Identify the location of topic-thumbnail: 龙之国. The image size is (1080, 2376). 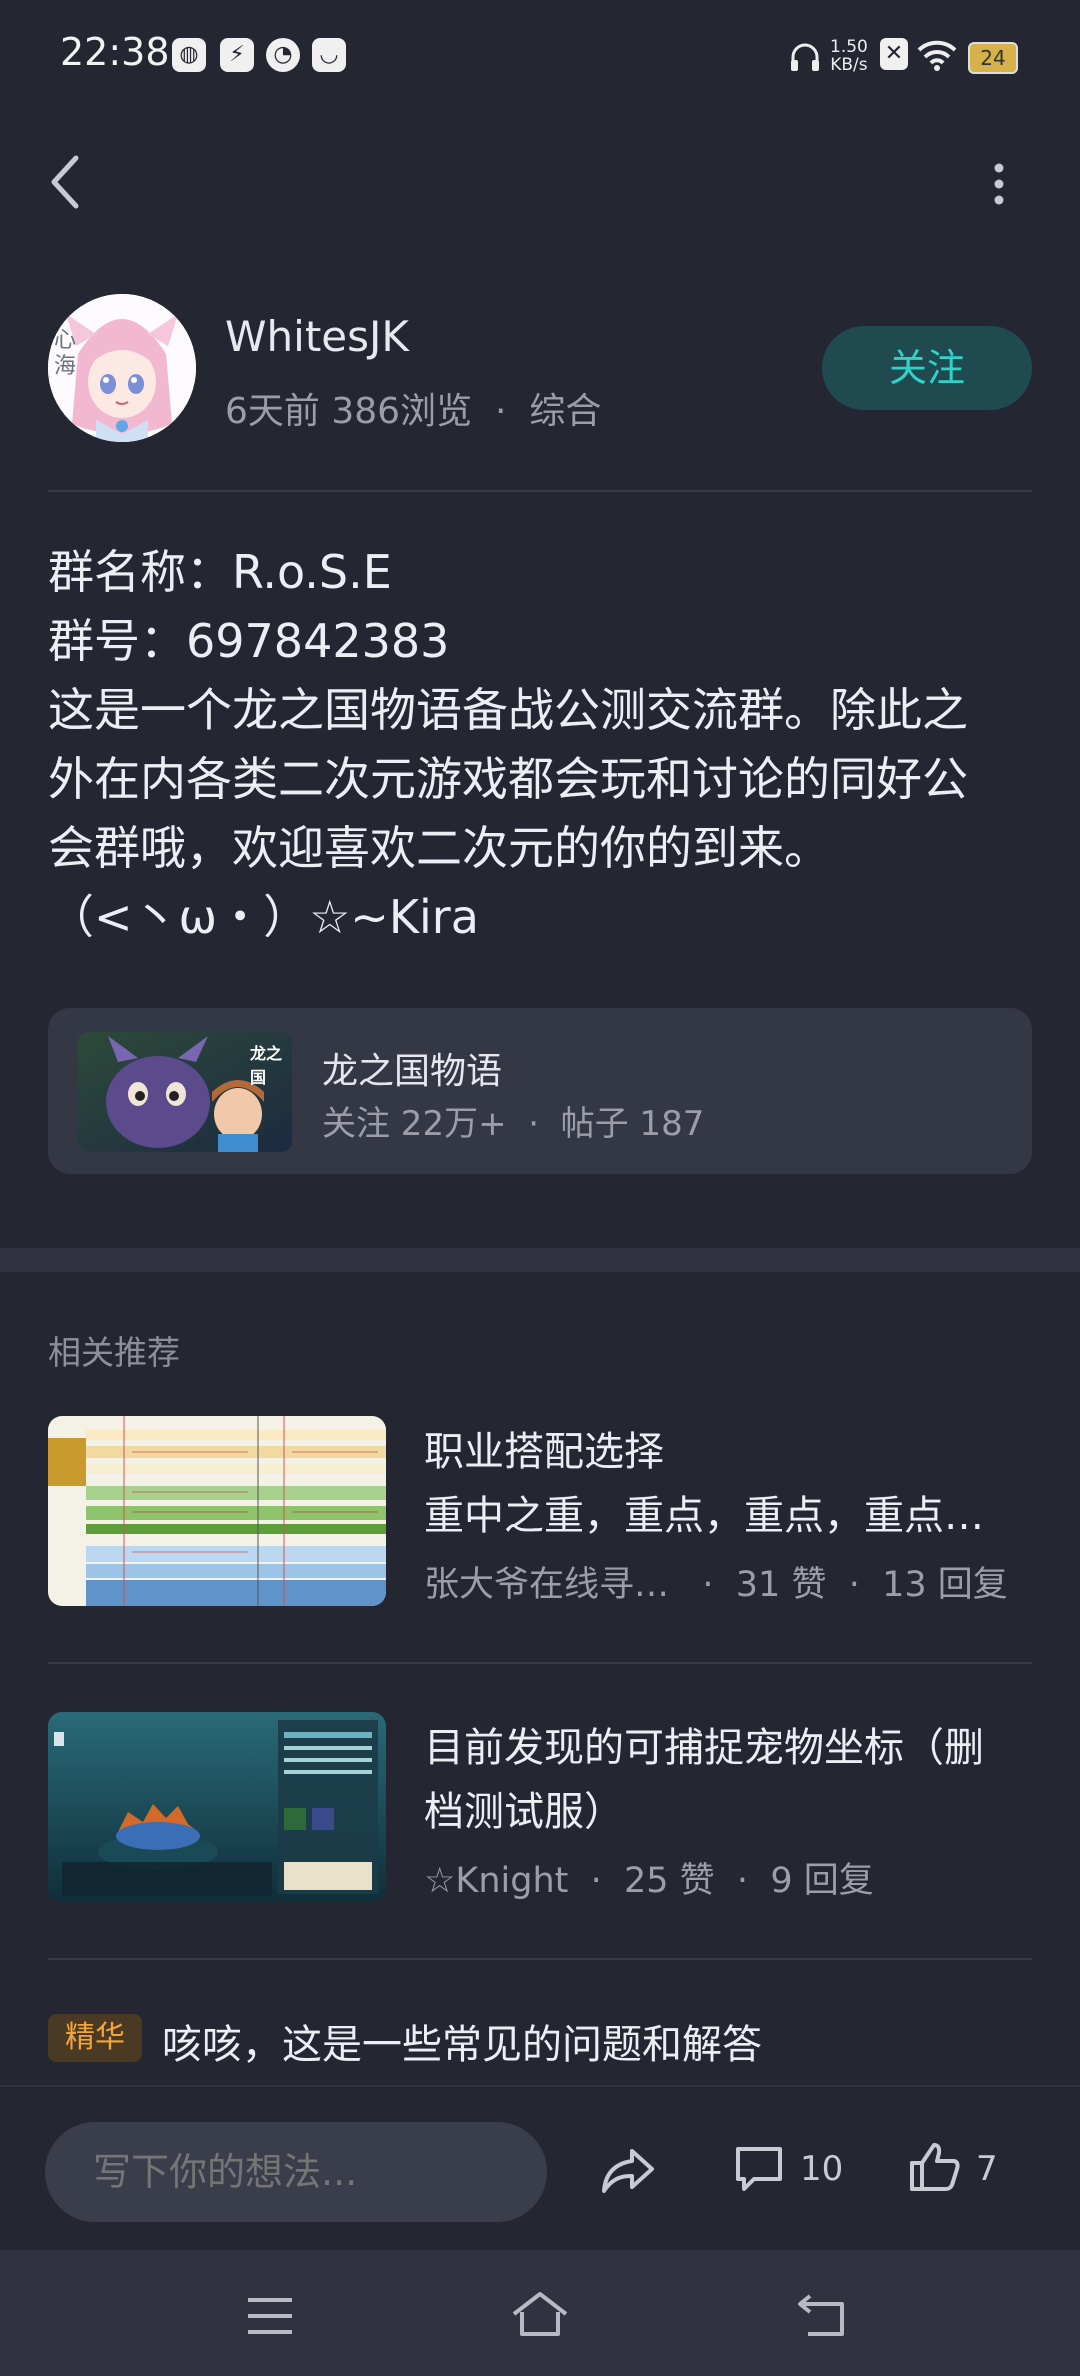
(185, 1092).